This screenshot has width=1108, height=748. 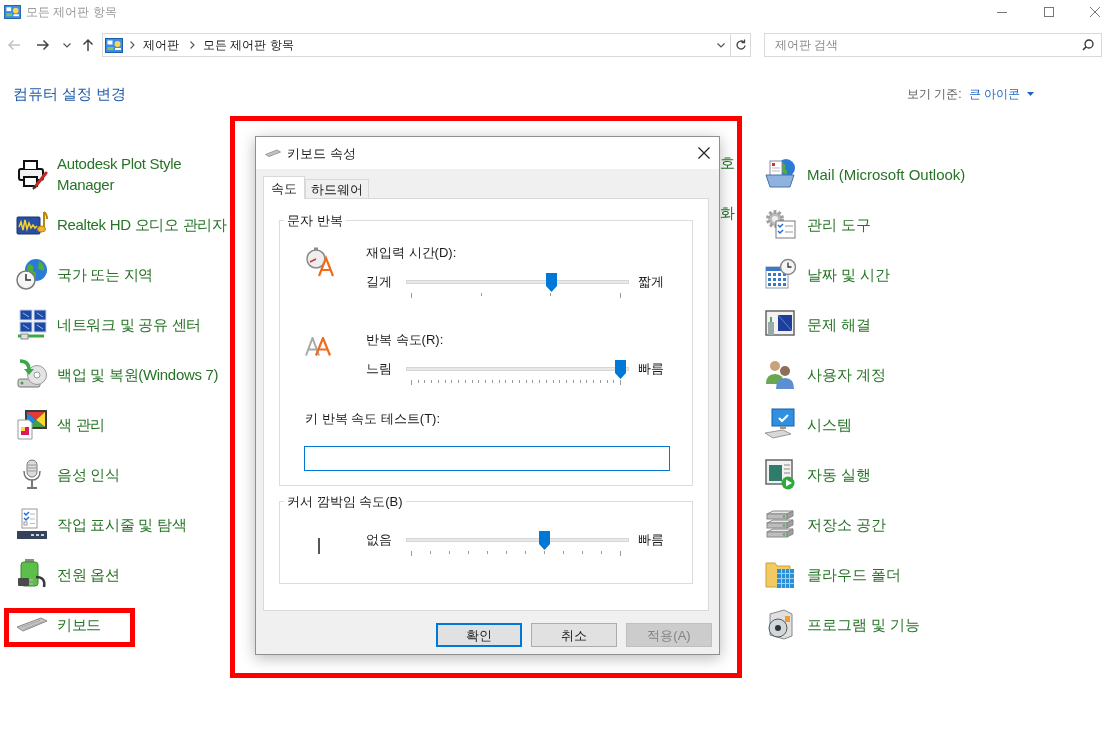 I want to click on disc-arrow-icon, so click(x=32, y=374).